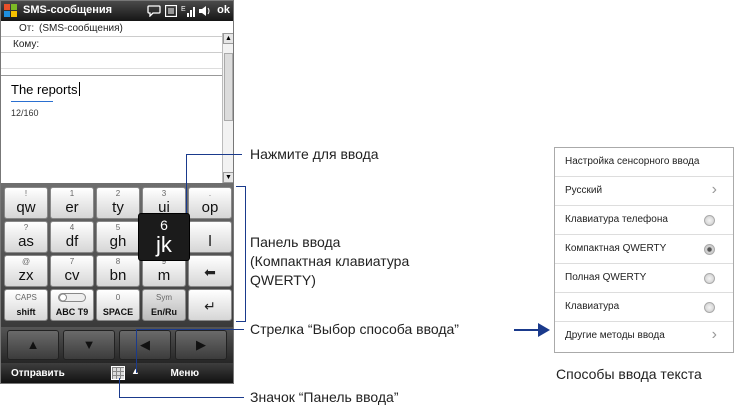  Describe the element at coordinates (26, 44) in the screenshot. I see `to-label: Кому:` at that location.